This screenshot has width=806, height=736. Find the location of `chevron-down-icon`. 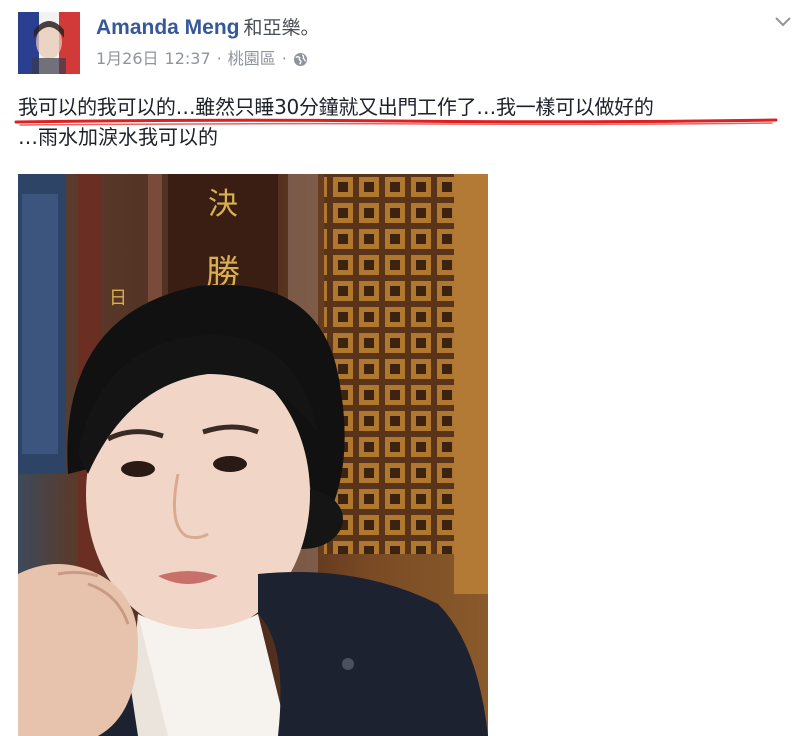

chevron-down-icon is located at coordinates (783, 22).